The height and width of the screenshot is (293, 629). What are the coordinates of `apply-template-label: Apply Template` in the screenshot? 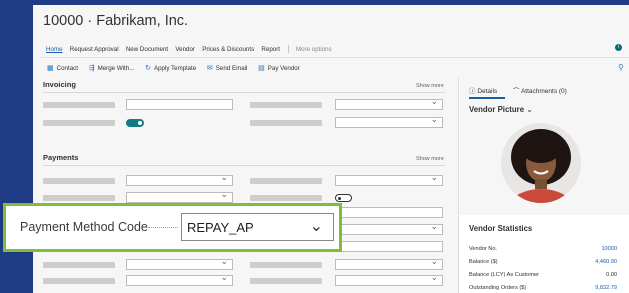 It's located at (175, 68).